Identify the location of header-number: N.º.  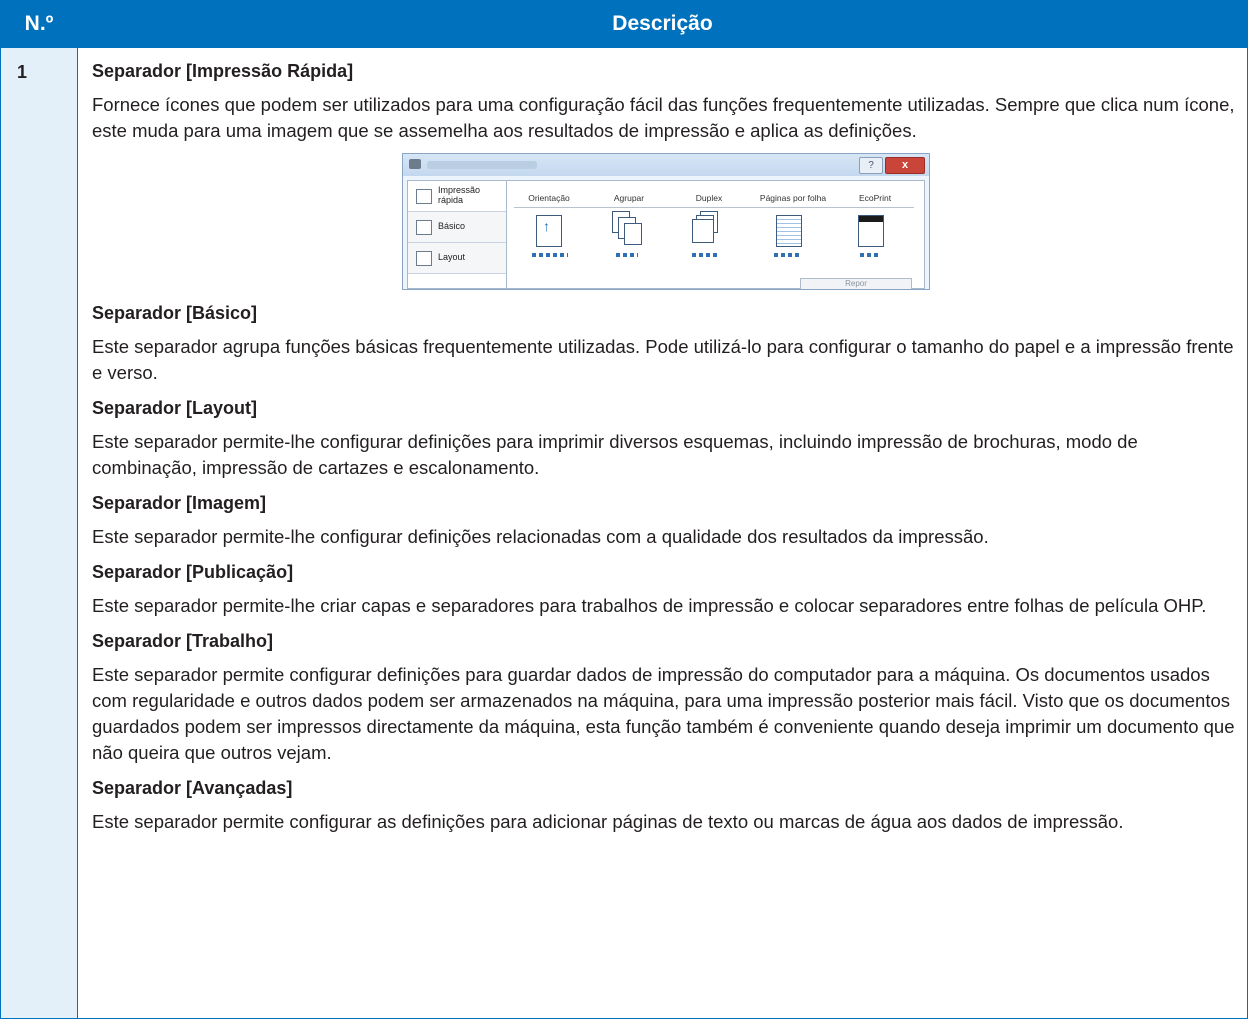
(39, 24).